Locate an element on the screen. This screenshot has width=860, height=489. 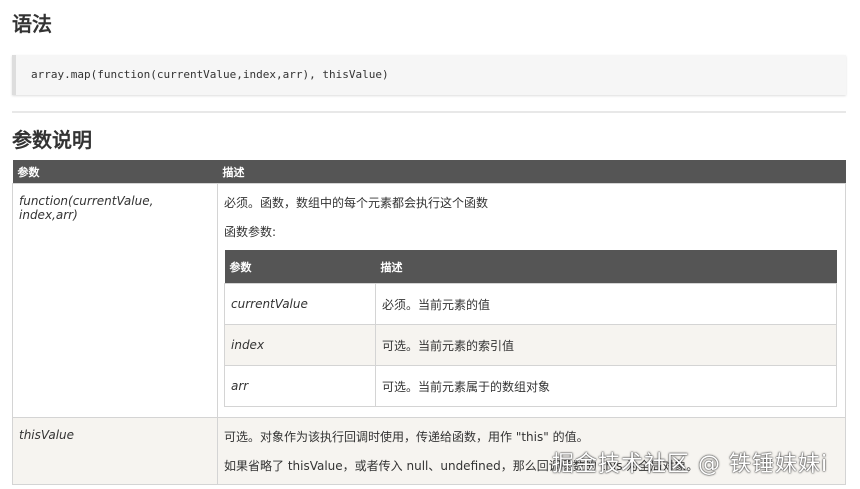
syntax-heading: 语法 is located at coordinates (32, 24).